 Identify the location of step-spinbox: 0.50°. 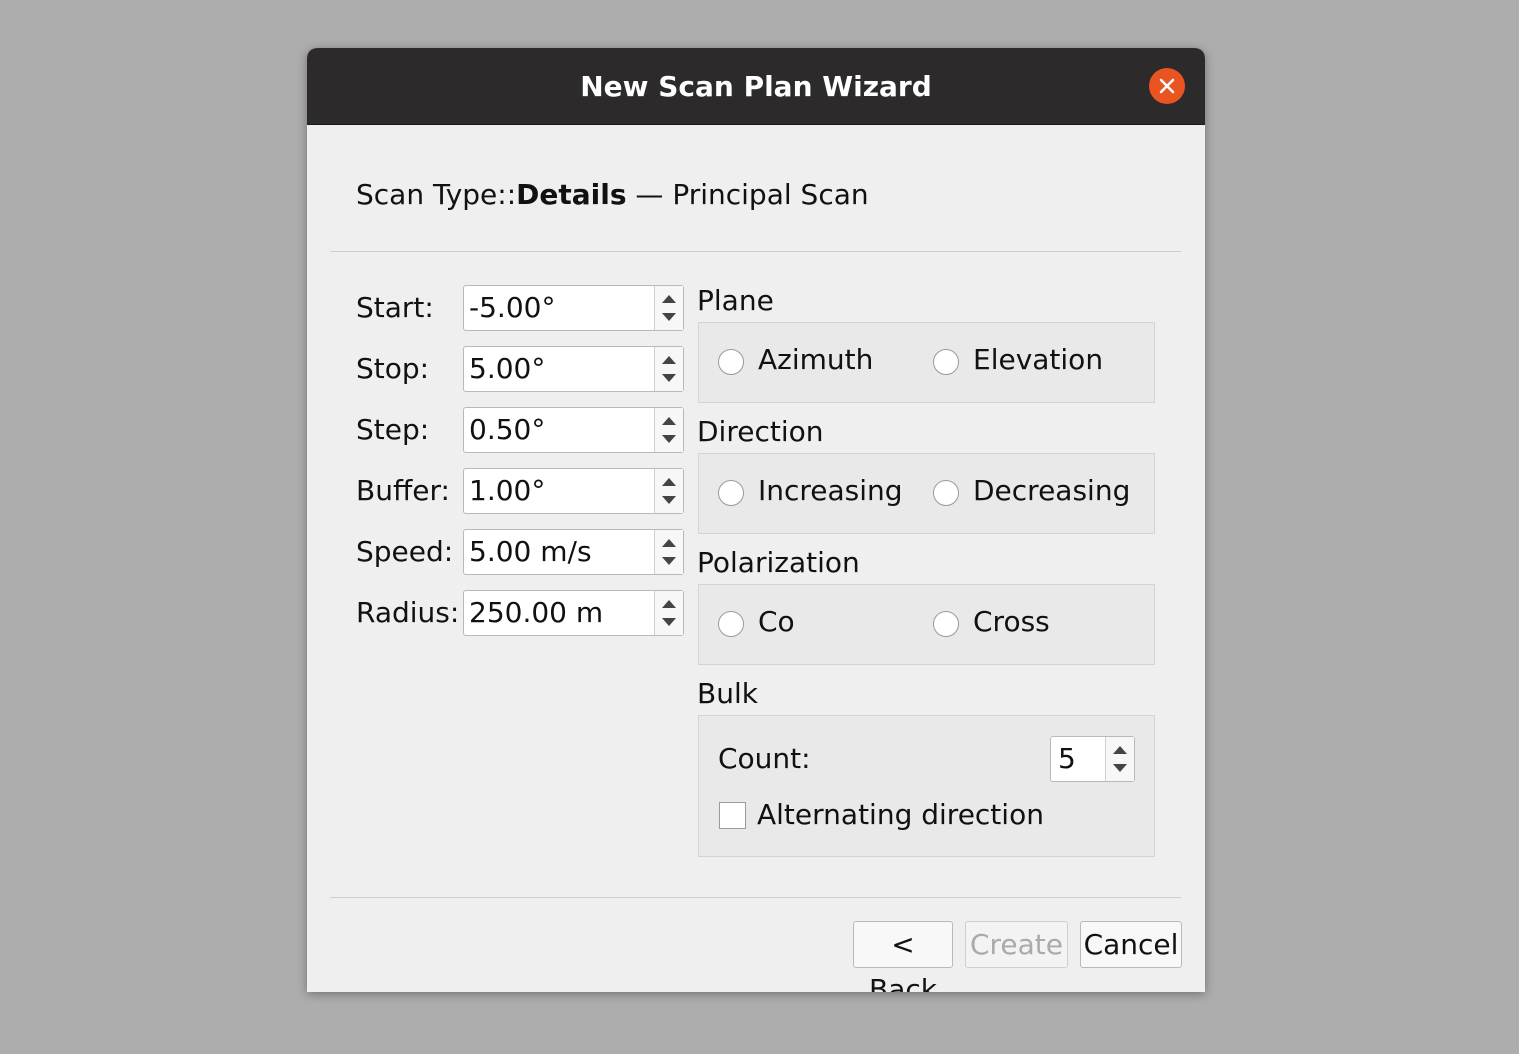
(573, 430).